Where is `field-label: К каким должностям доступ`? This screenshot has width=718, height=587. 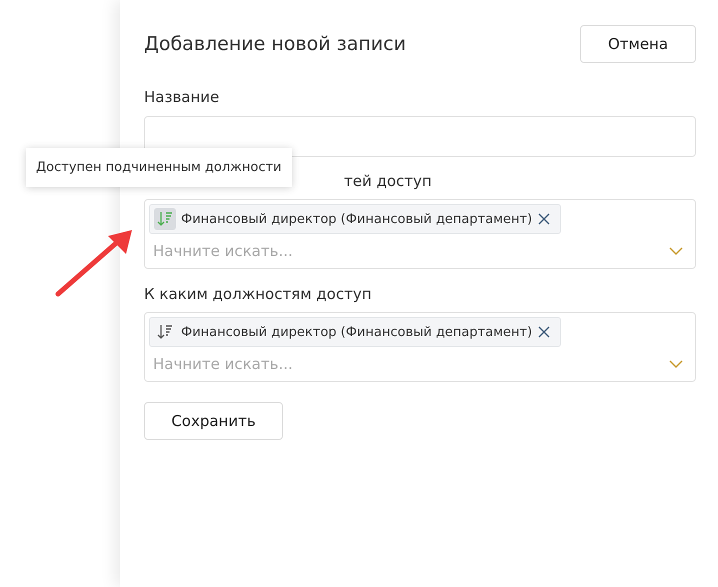
field-label: К каким должностям доступ is located at coordinates (258, 294).